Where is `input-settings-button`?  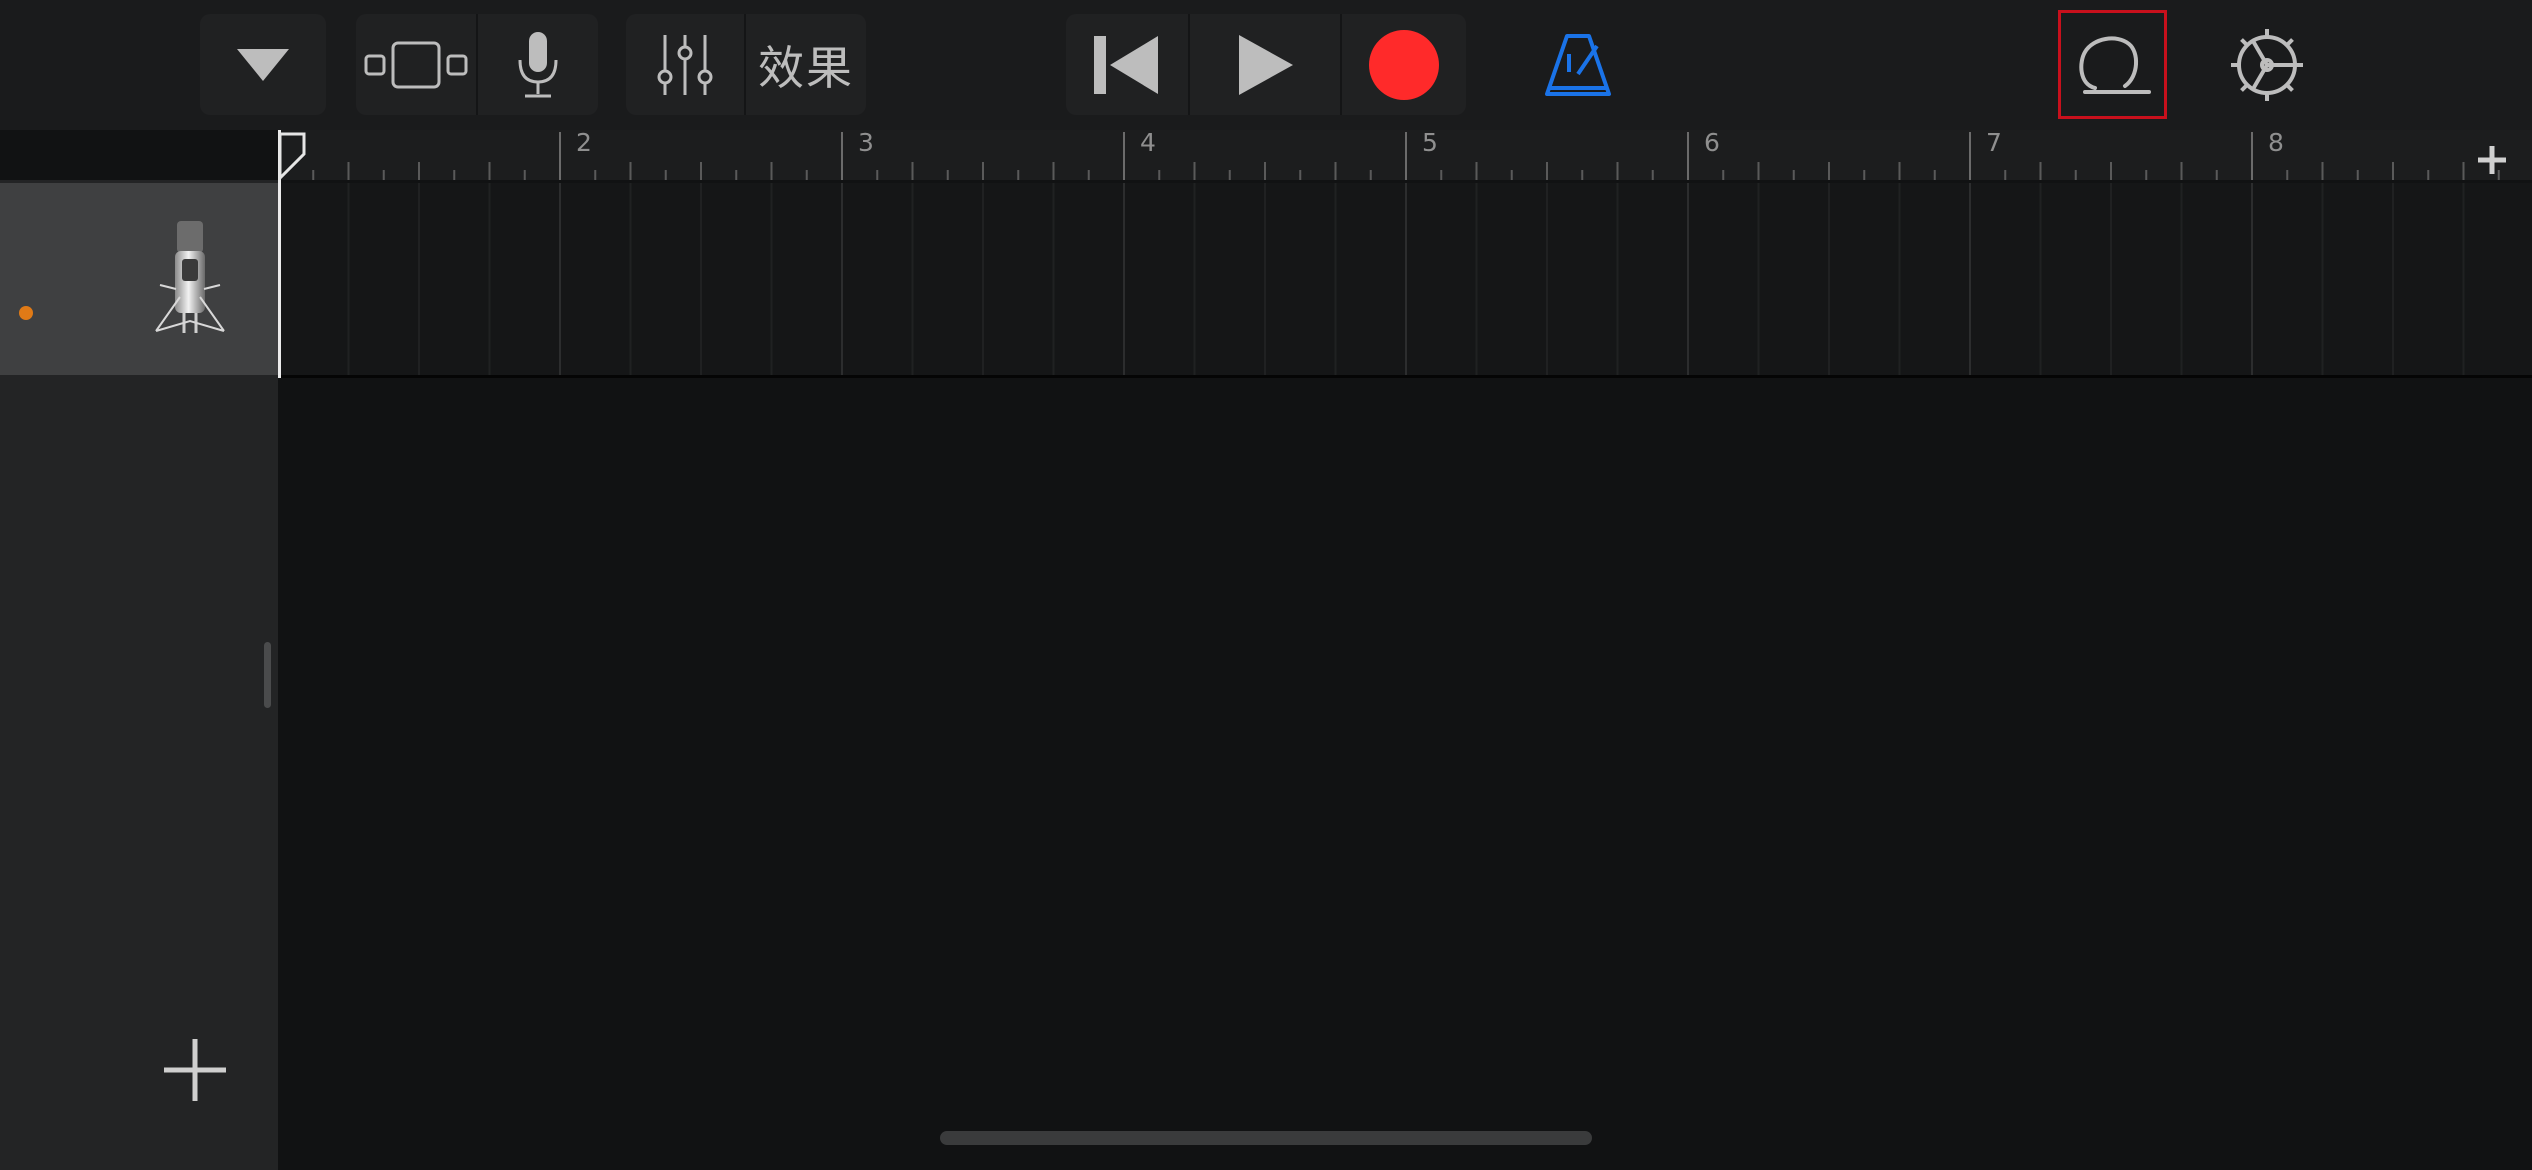 input-settings-button is located at coordinates (537, 64).